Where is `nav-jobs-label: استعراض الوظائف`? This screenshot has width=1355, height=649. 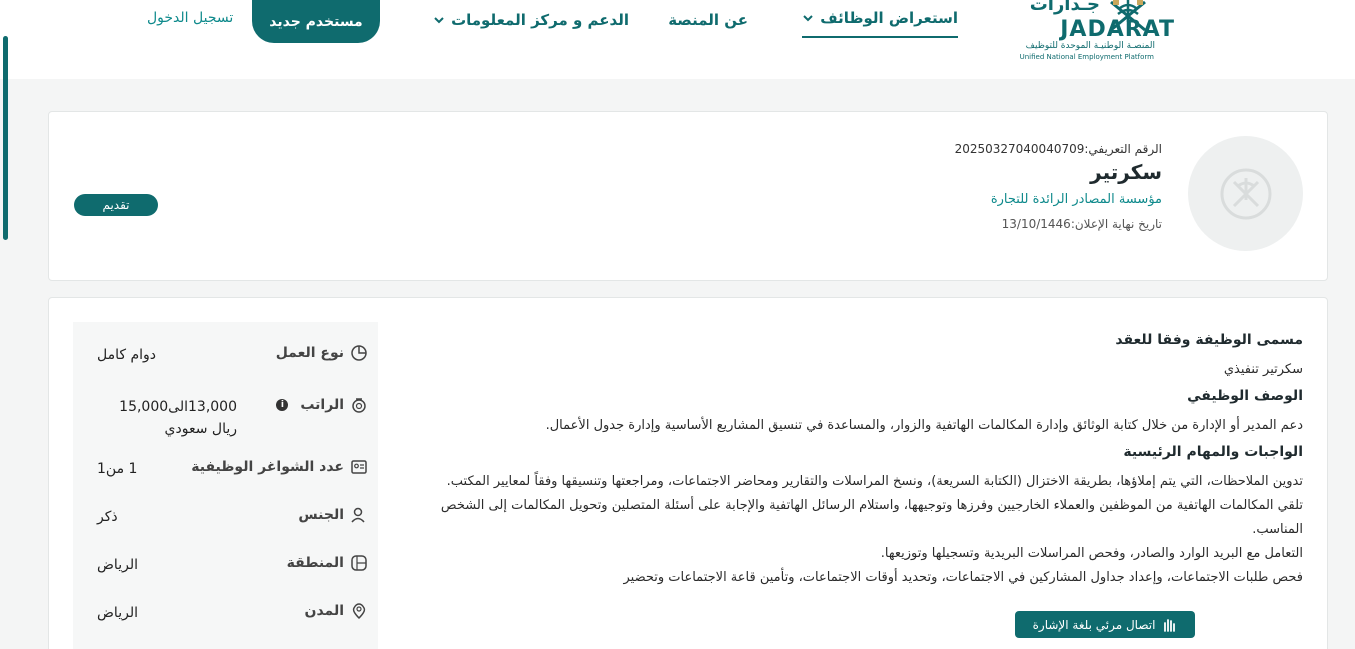 nav-jobs-label: استعراض الوظائف is located at coordinates (889, 18).